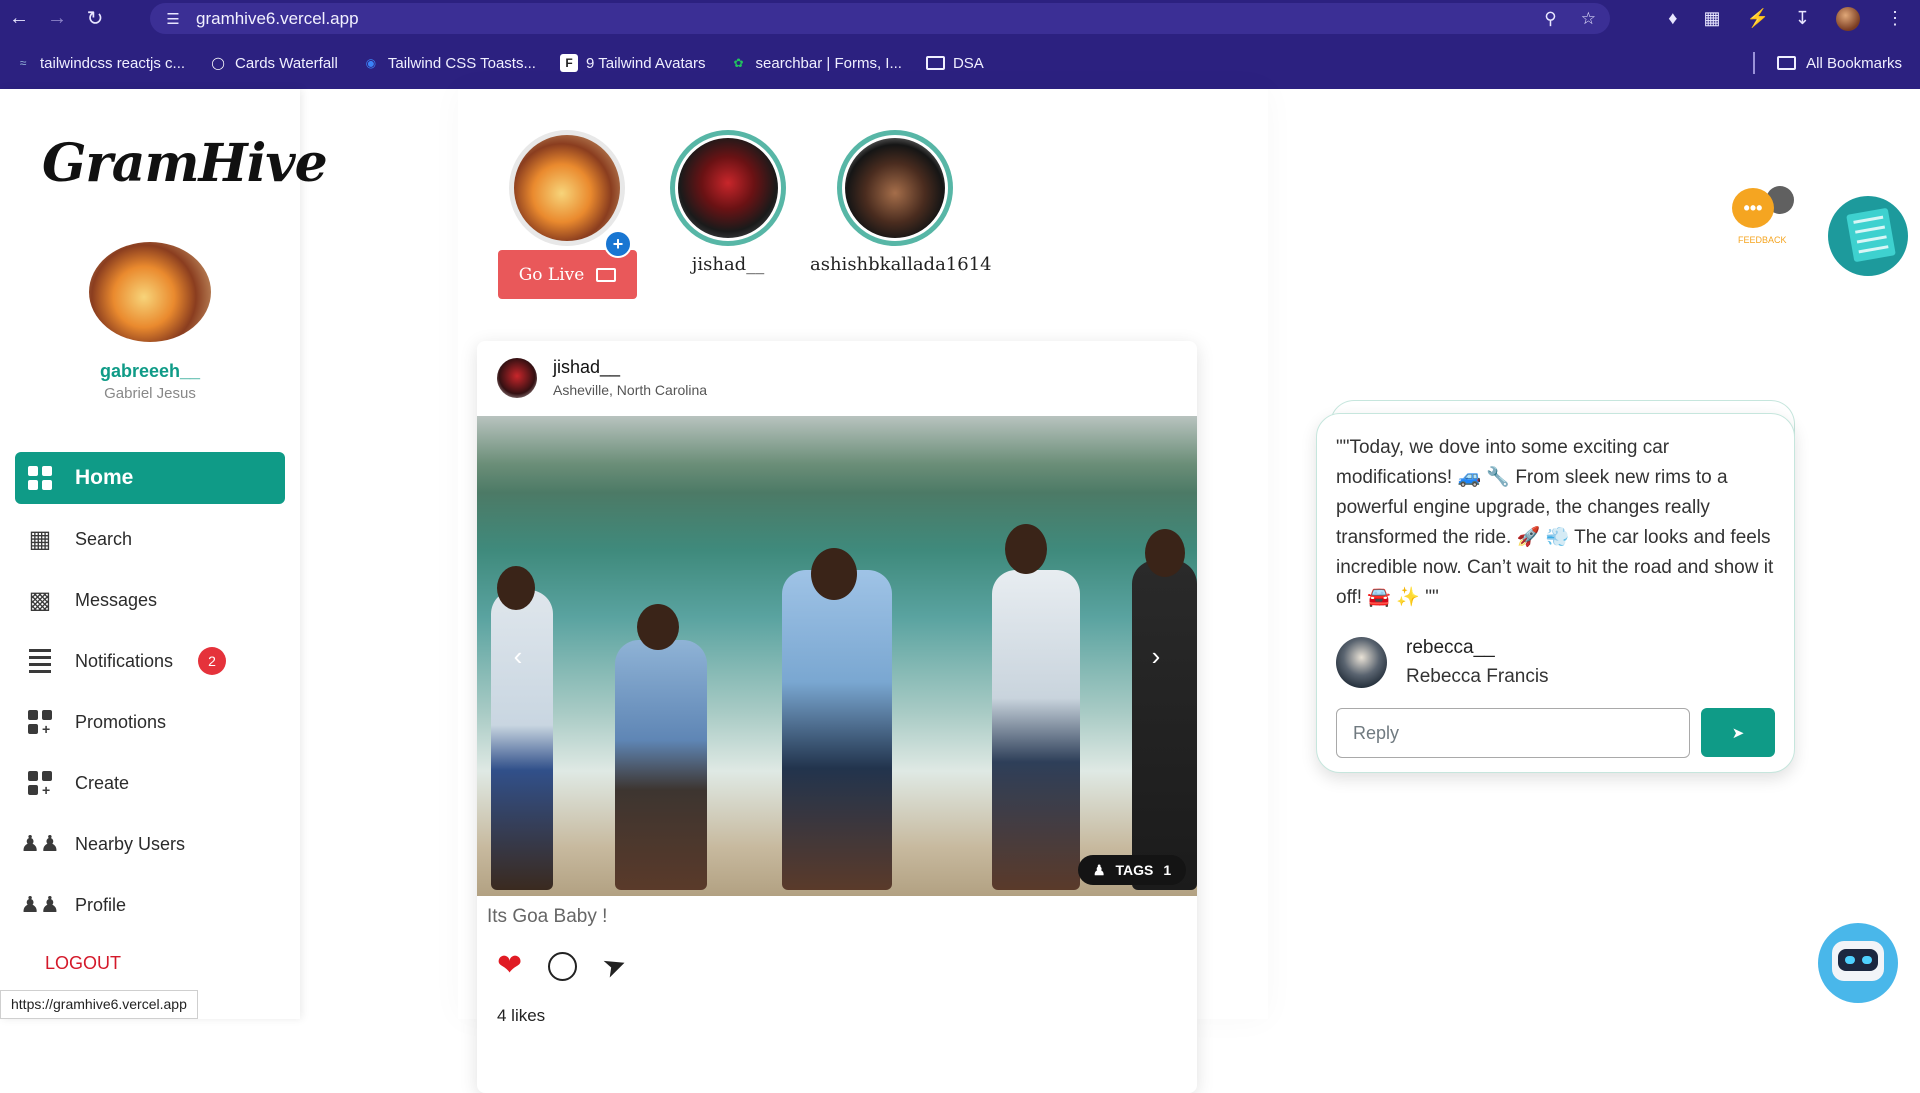 This screenshot has width=1920, height=1093. What do you see at coordinates (150, 905) in the screenshot?
I see `sidebar-item-profile: ♟♟ Profile` at bounding box center [150, 905].